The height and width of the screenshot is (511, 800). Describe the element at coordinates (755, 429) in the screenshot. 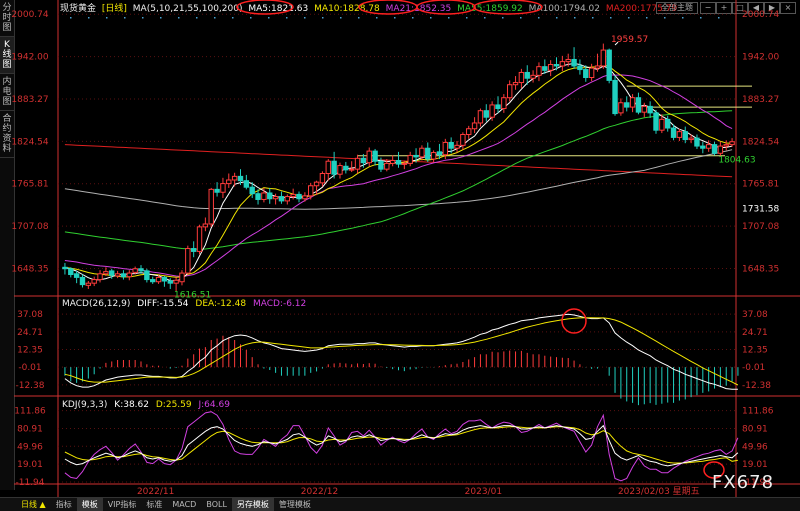

I see `kdj-right-tick: 80.91` at that location.